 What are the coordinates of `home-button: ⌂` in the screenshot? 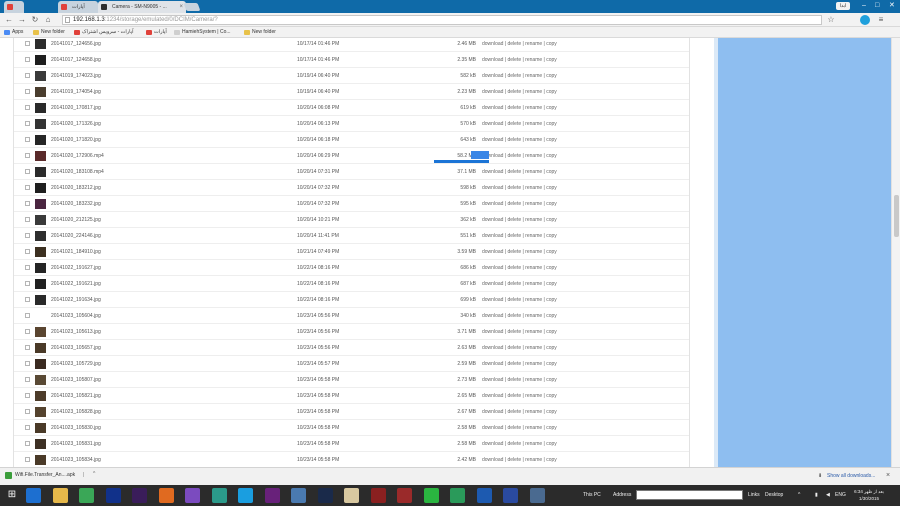 It's located at (48, 20).